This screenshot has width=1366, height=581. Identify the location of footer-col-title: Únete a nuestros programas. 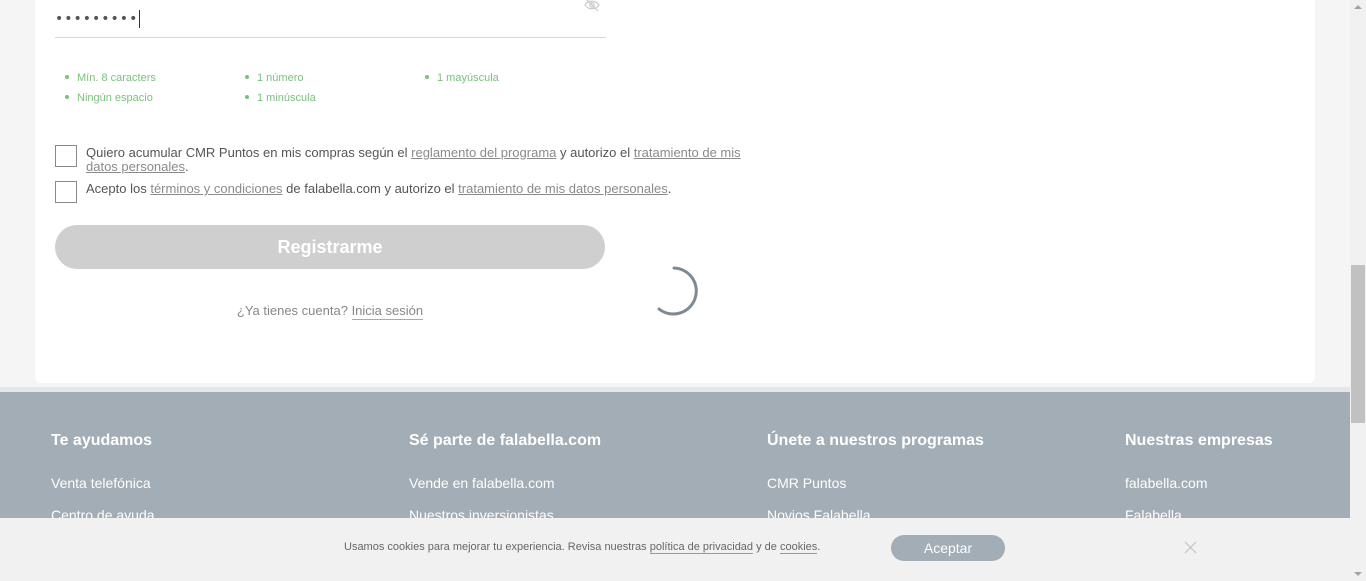
(875, 440).